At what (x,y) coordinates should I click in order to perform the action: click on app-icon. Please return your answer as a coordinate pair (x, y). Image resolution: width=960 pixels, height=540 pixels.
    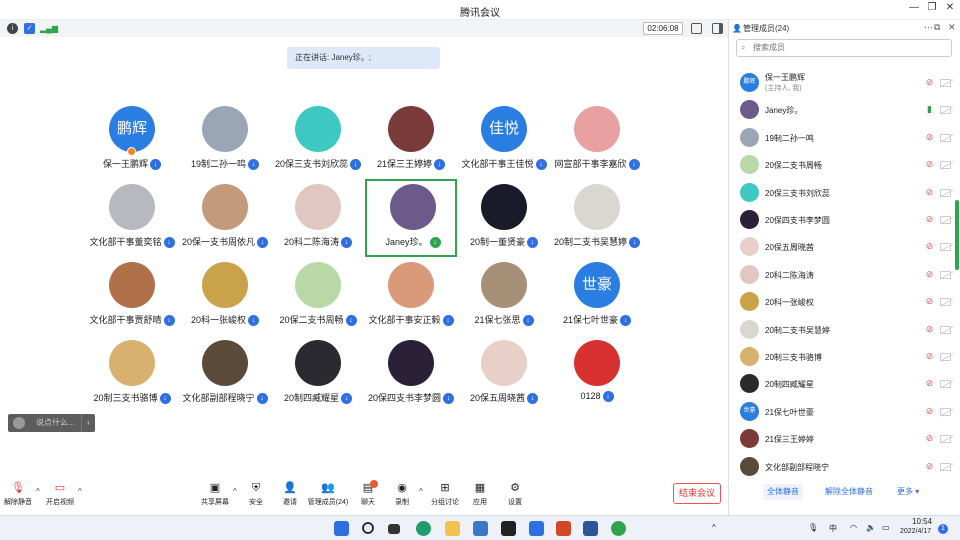
    Looking at the image, I should click on (508, 528).